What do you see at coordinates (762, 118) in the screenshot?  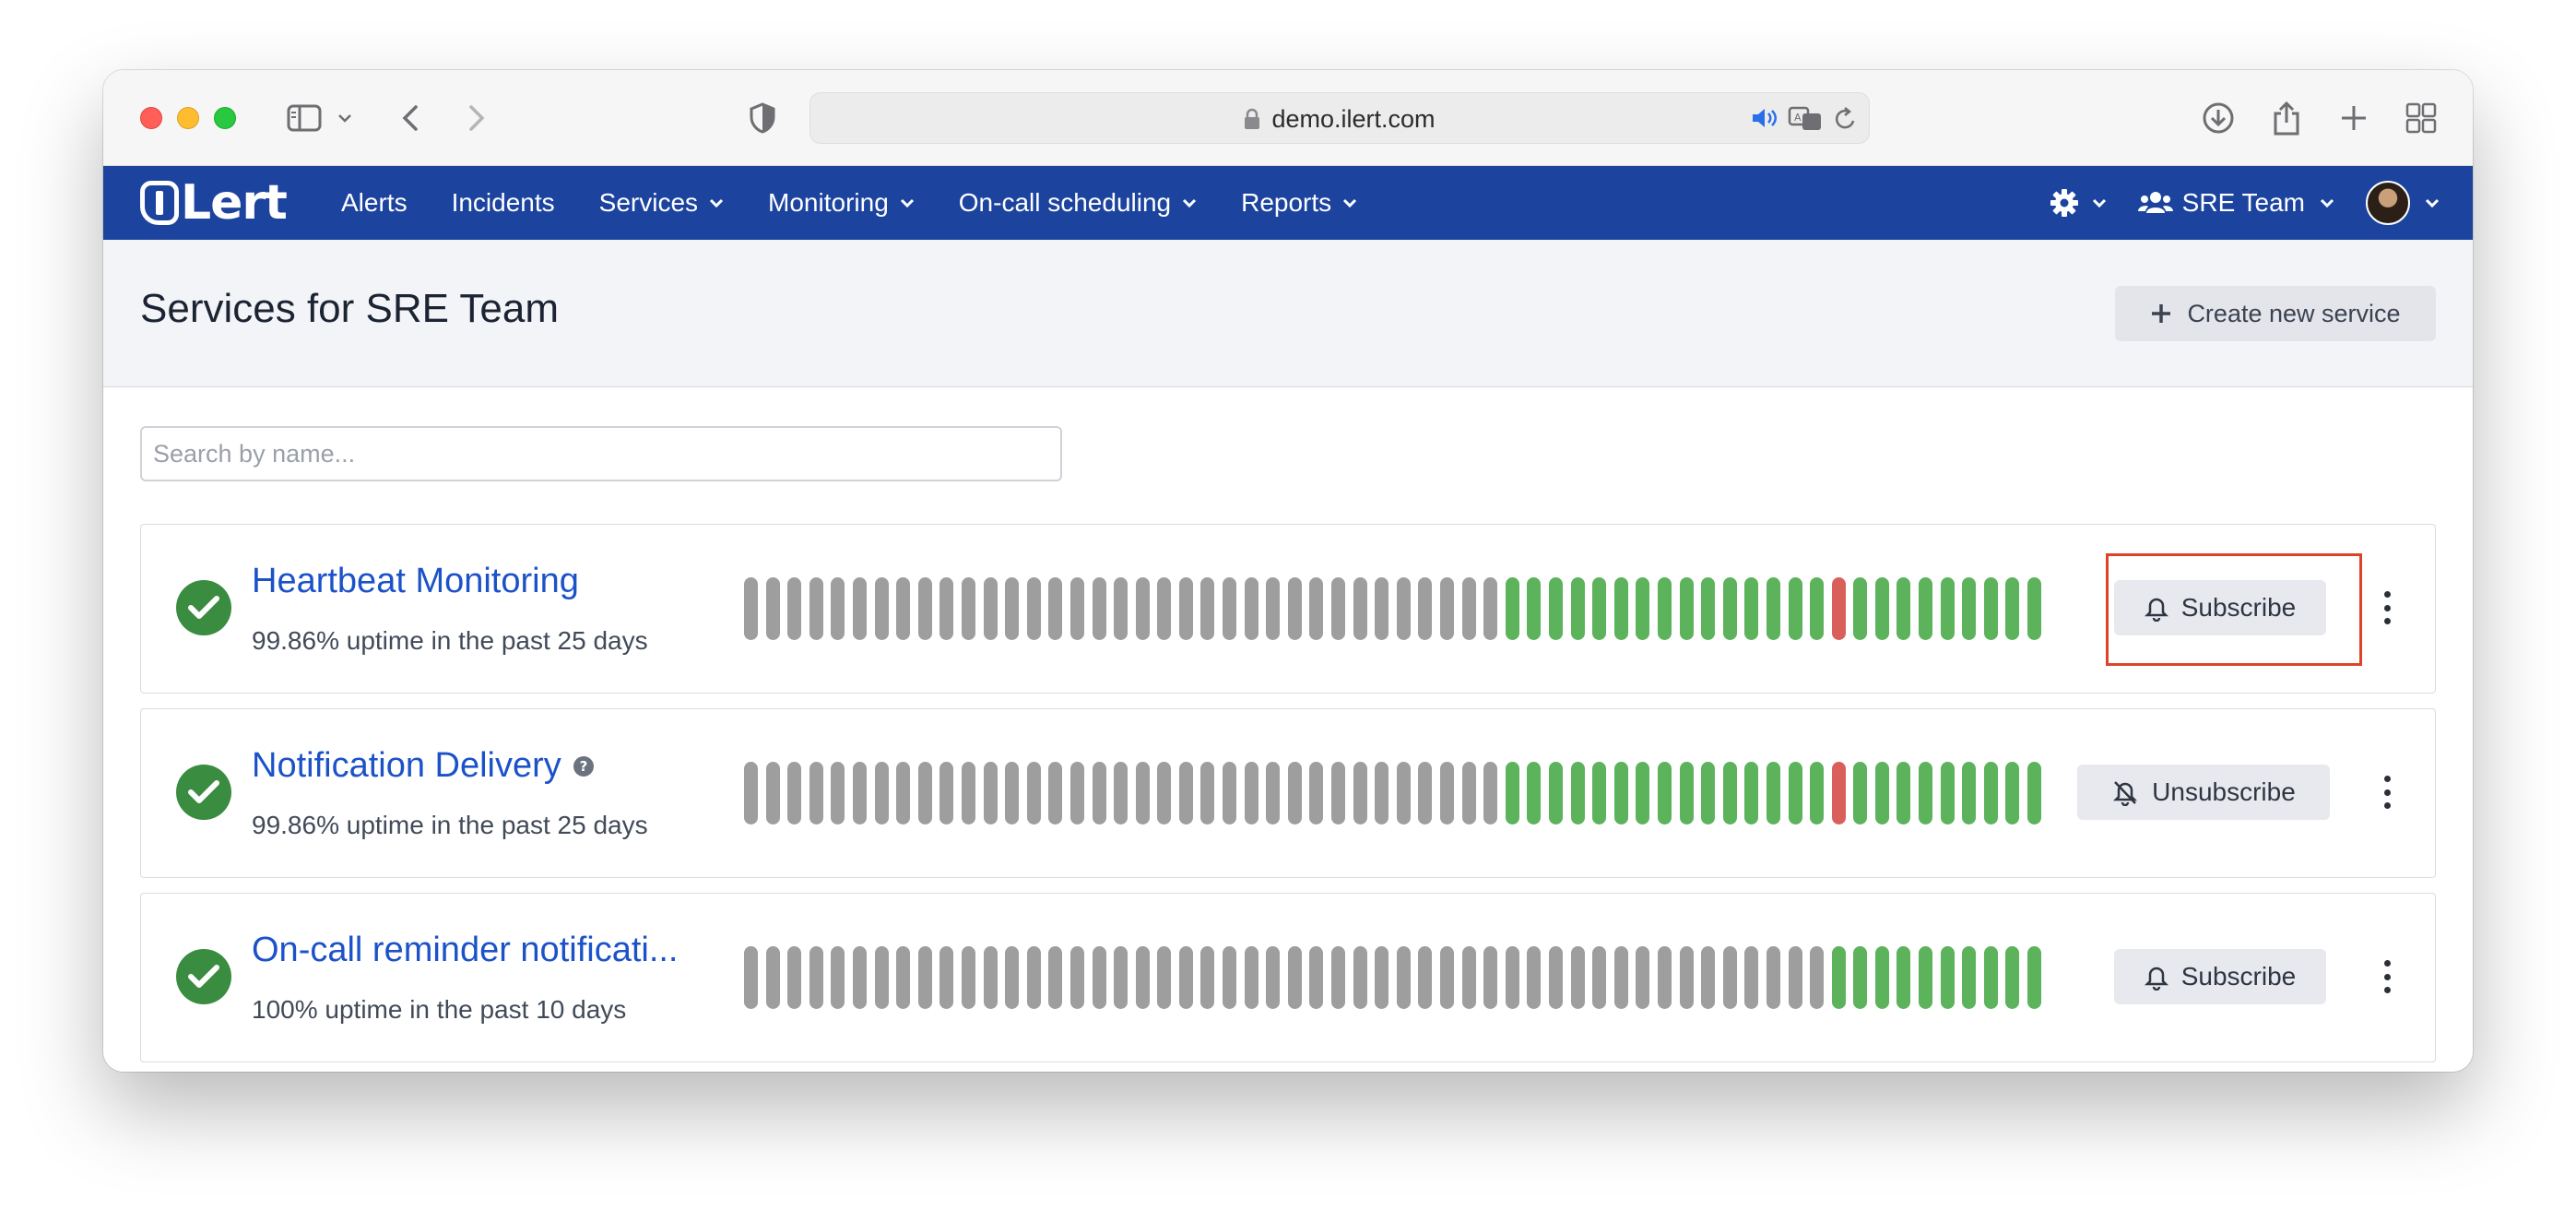 I see `privacy-shield-icon` at bounding box center [762, 118].